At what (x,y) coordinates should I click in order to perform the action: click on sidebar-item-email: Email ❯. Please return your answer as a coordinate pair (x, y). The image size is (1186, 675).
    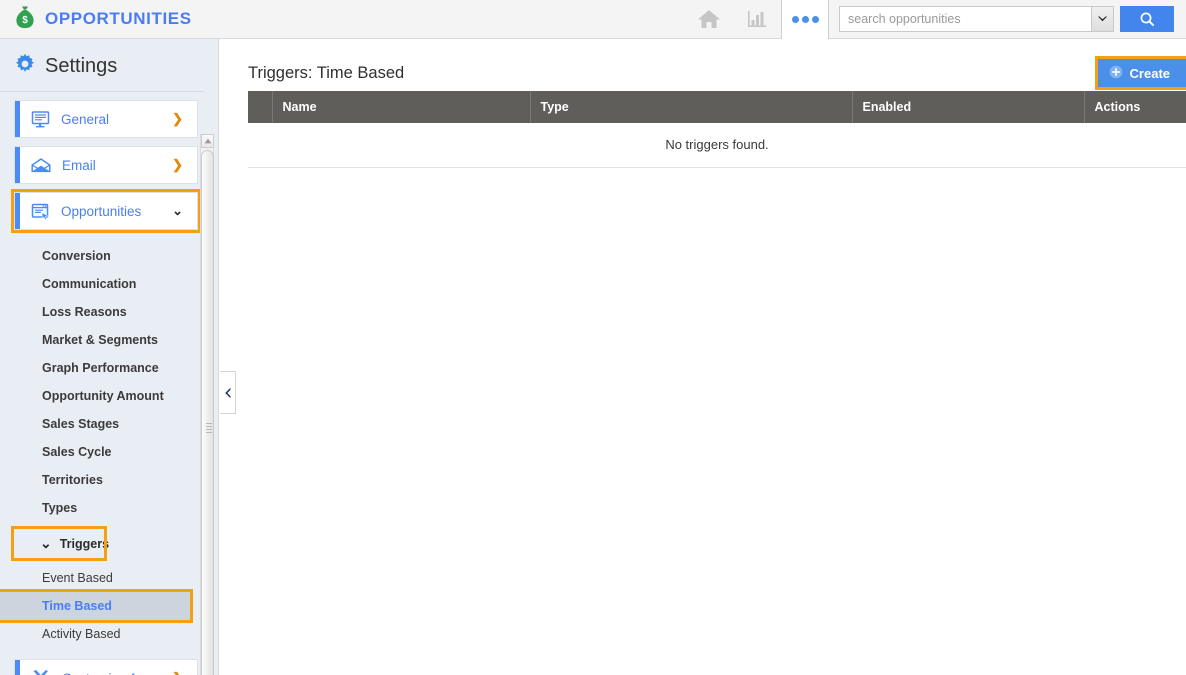
    Looking at the image, I should click on (106, 165).